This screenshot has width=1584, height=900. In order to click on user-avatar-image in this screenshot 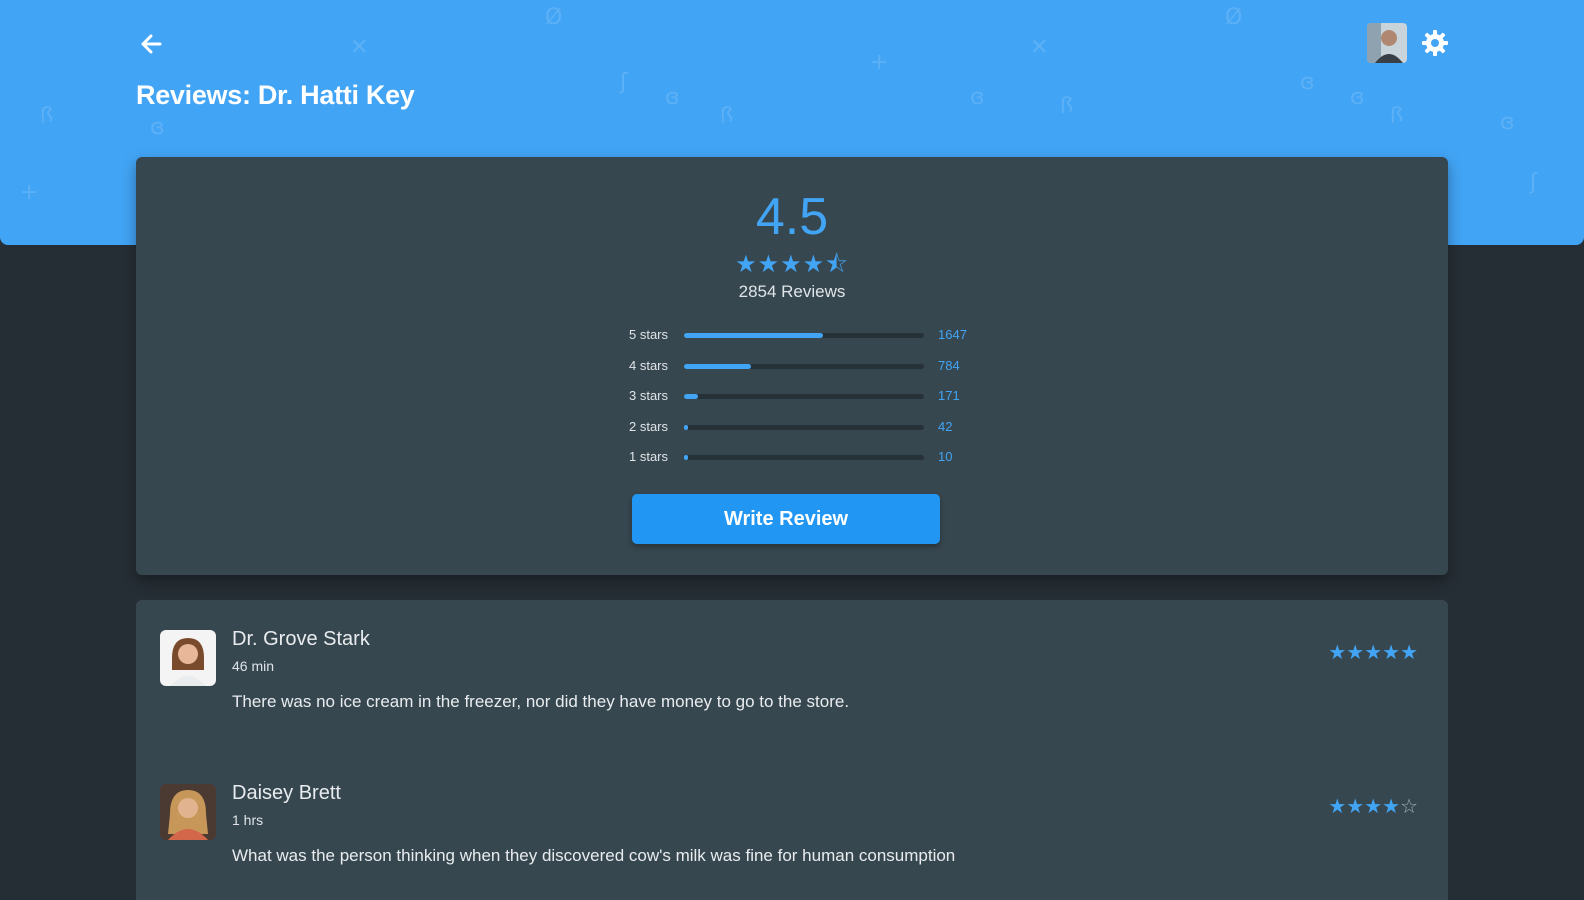, I will do `click(1387, 43)`.